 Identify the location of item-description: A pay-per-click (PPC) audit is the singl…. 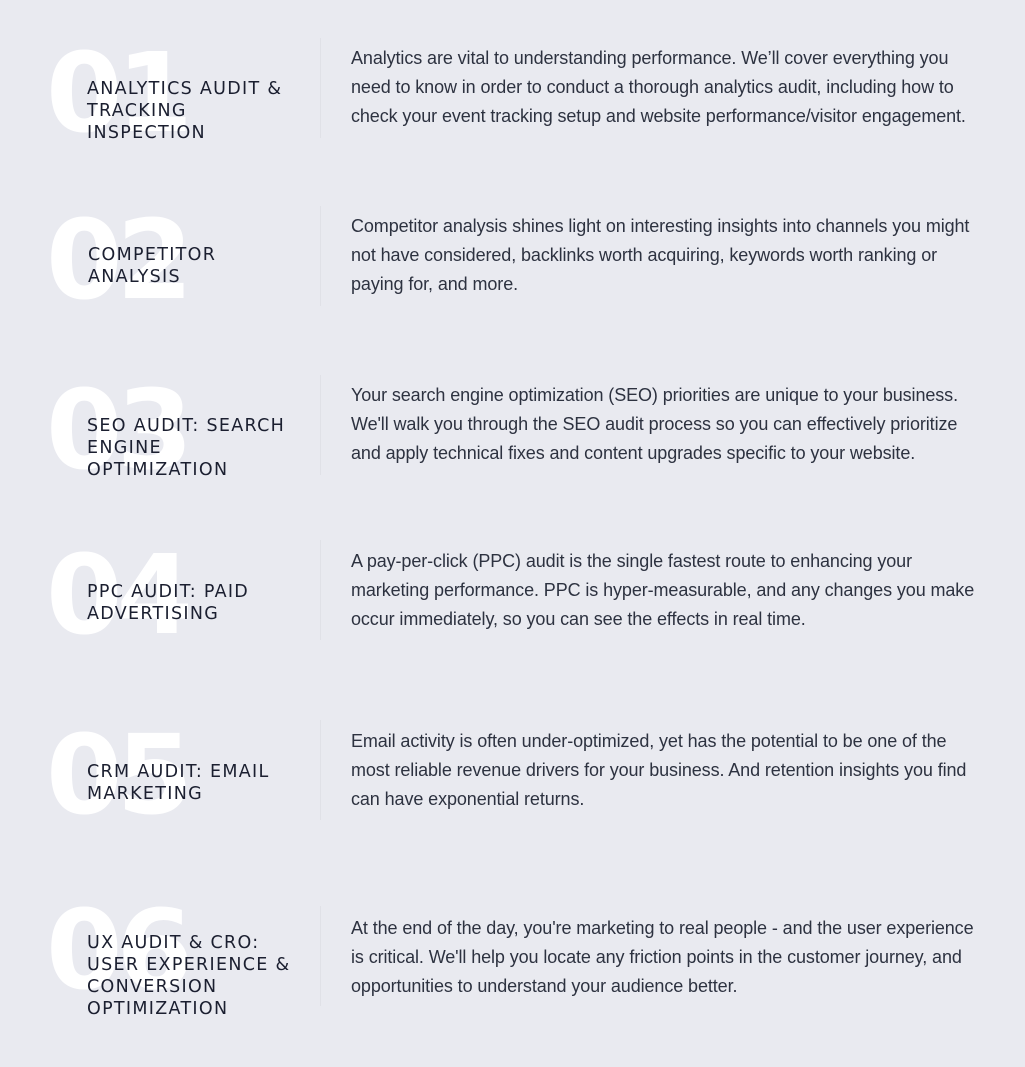
(663, 590).